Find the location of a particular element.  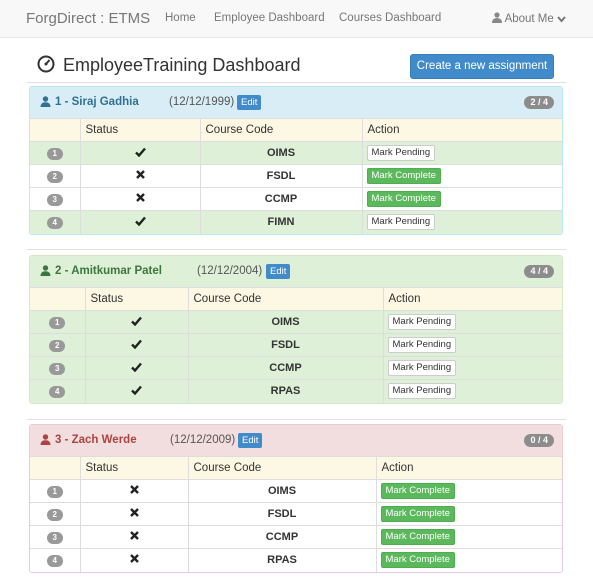

employee-date: (12/12/1999) is located at coordinates (202, 102).